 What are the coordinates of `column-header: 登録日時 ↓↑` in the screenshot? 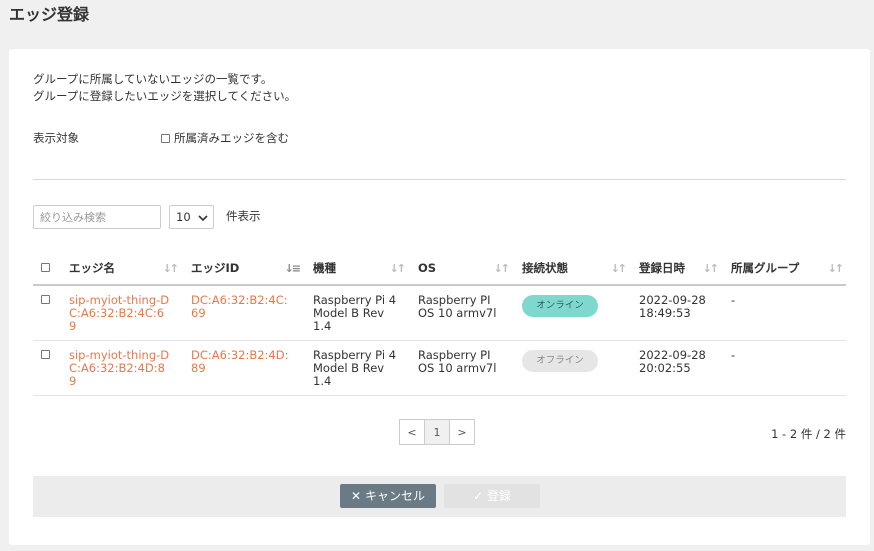 It's located at (675, 268).